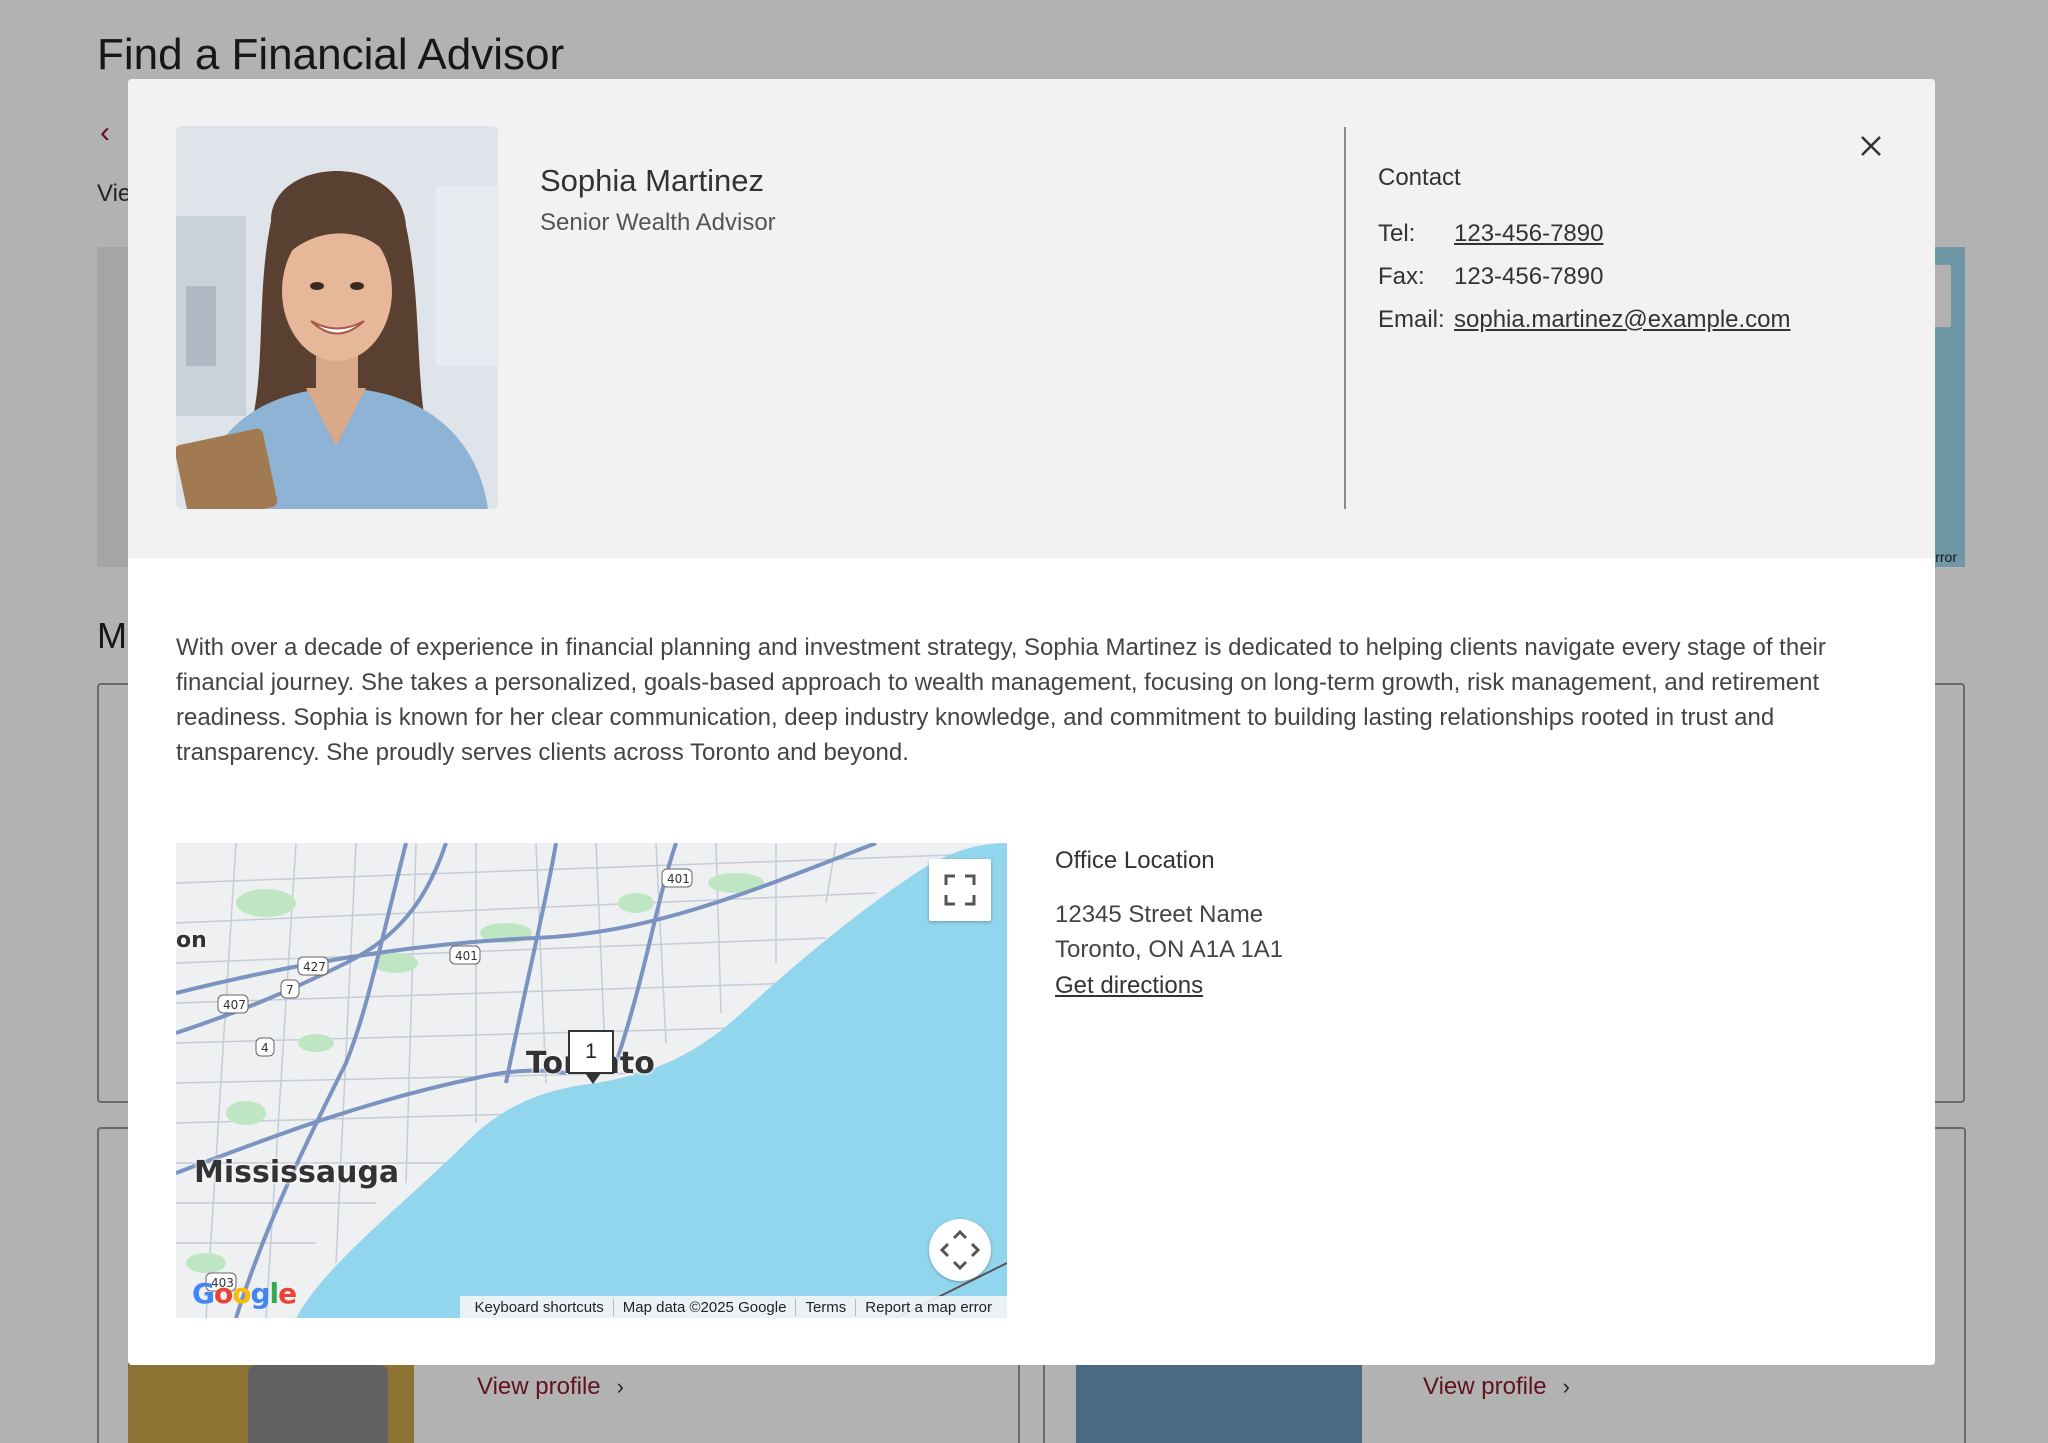 This screenshot has width=2048, height=1443. What do you see at coordinates (265, 1048) in the screenshot?
I see `svg-text: 4` at bounding box center [265, 1048].